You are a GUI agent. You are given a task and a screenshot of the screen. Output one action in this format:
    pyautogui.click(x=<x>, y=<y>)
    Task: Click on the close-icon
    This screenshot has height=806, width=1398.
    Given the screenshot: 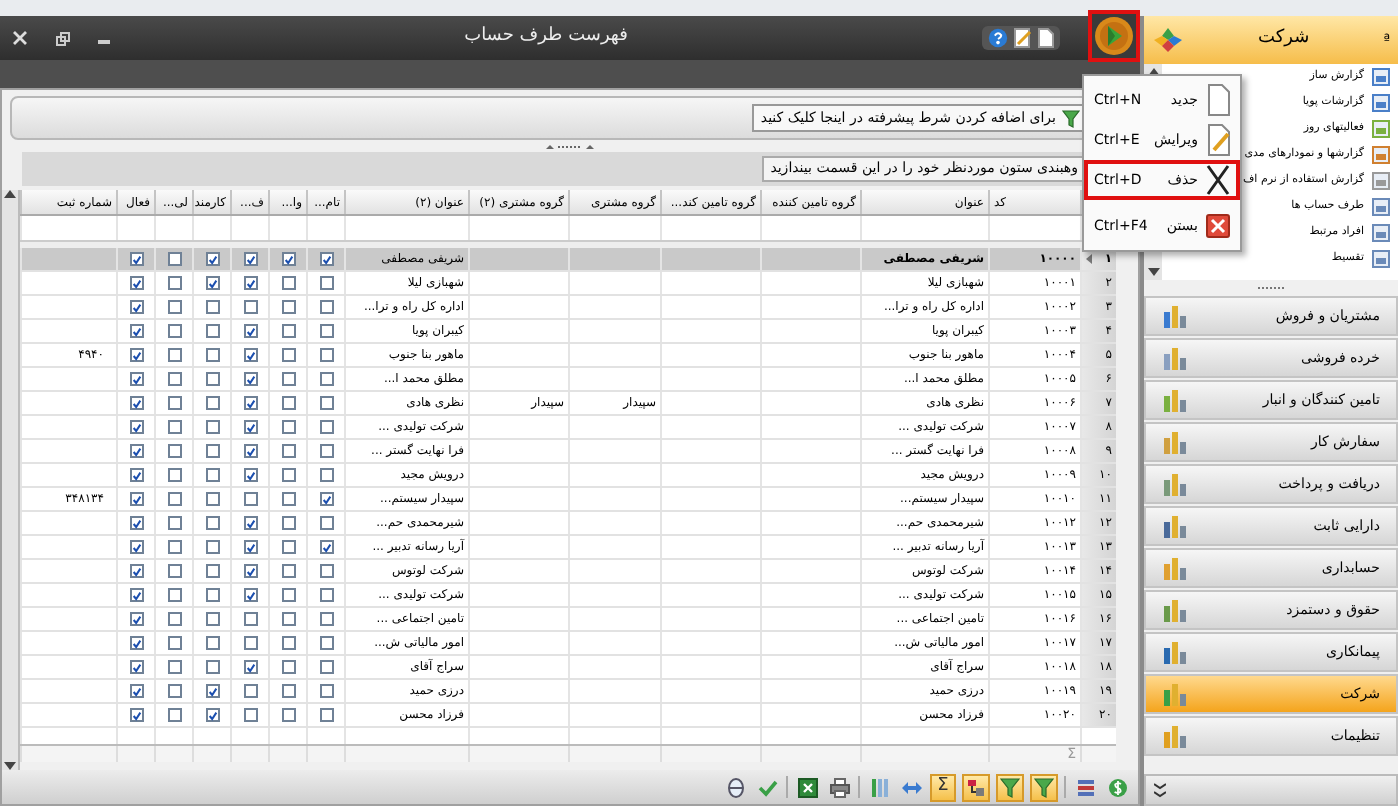 What is the action you would take?
    pyautogui.click(x=20, y=38)
    